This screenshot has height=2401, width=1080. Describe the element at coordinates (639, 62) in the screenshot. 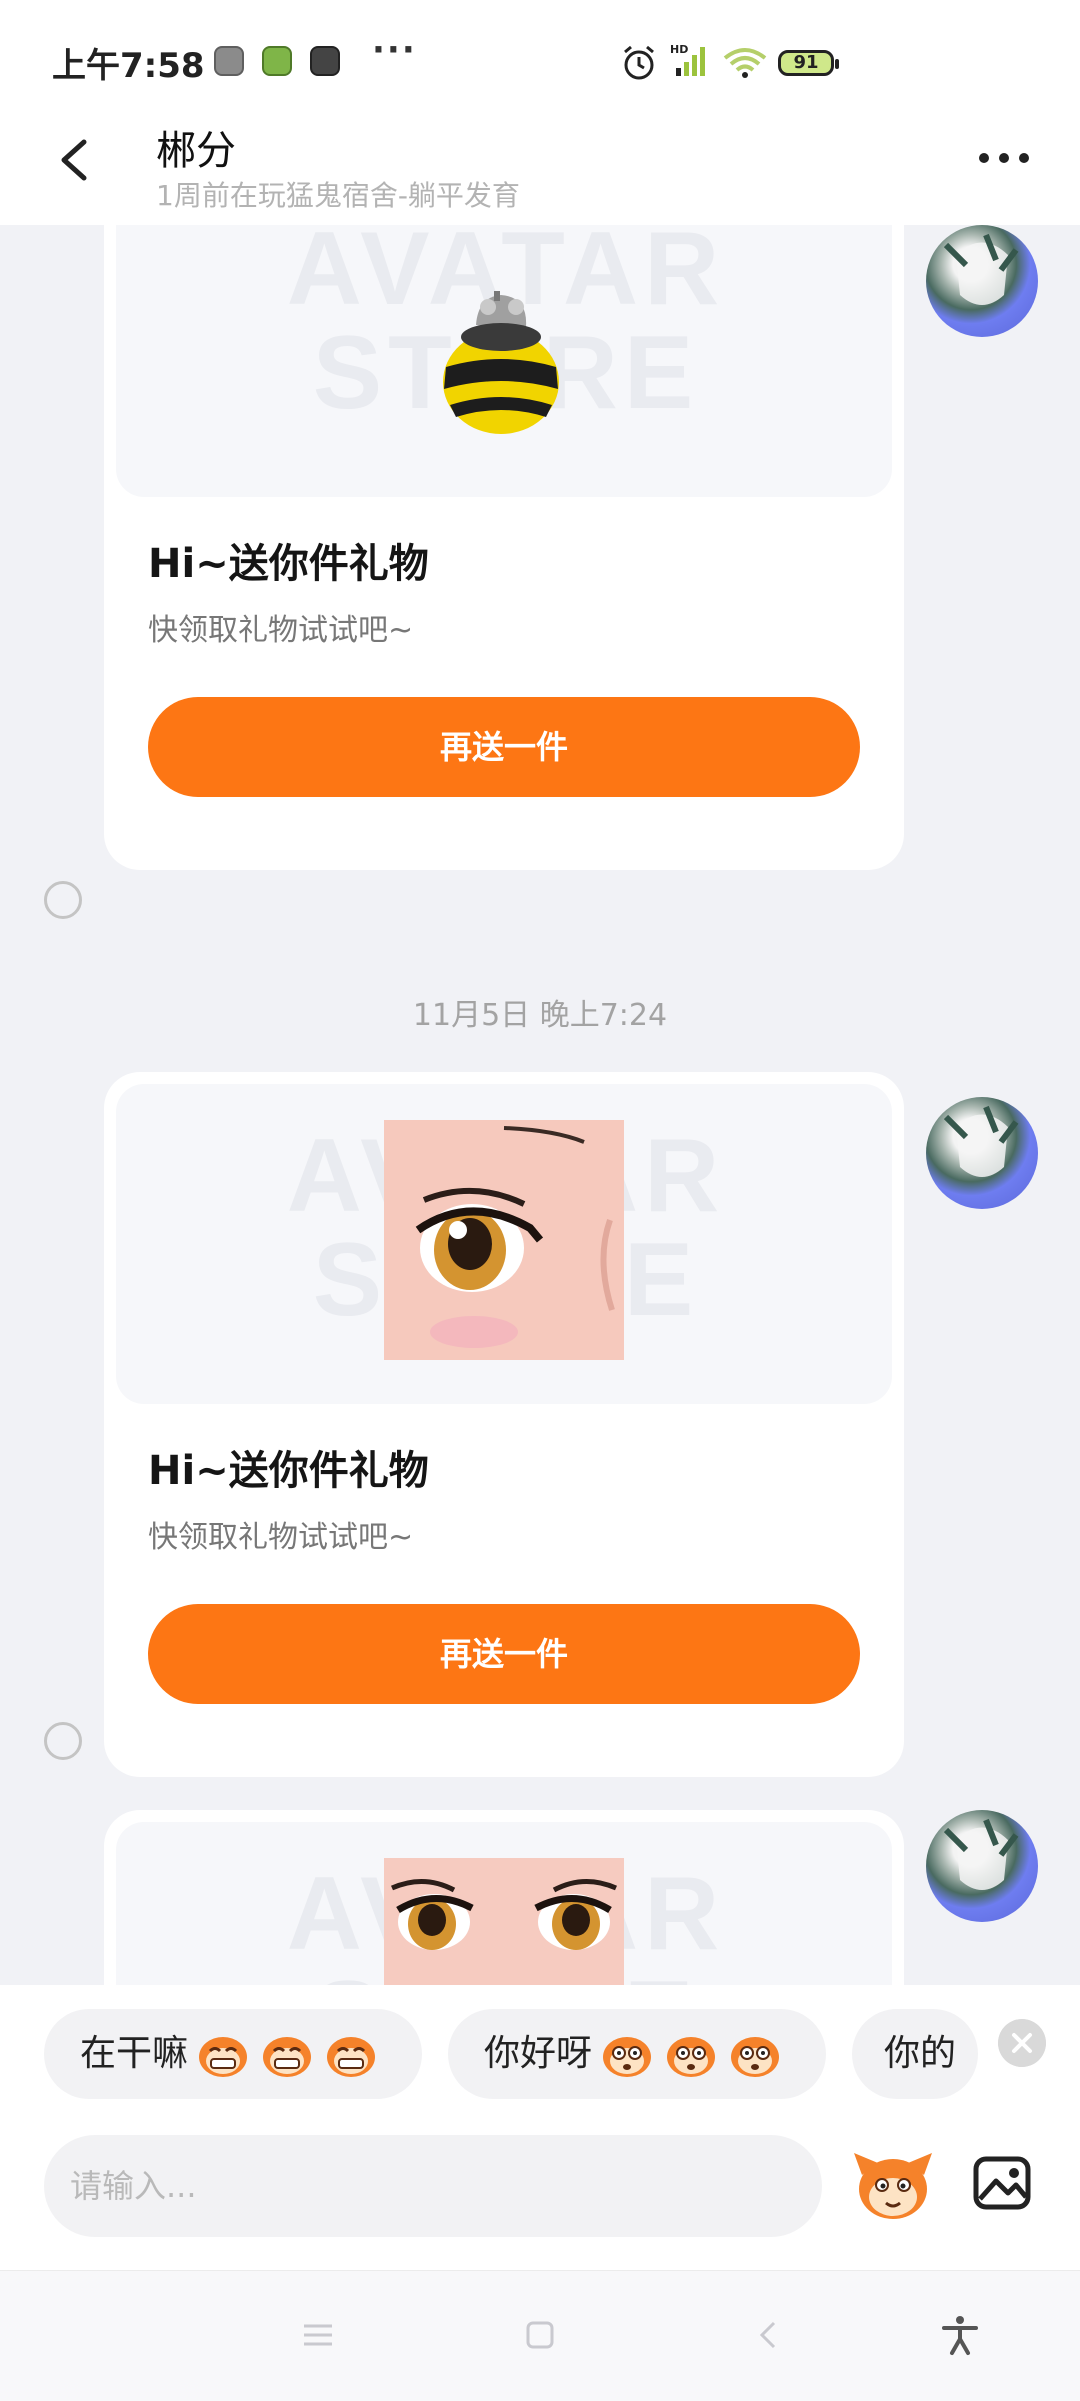

I see `alarm-icon` at that location.